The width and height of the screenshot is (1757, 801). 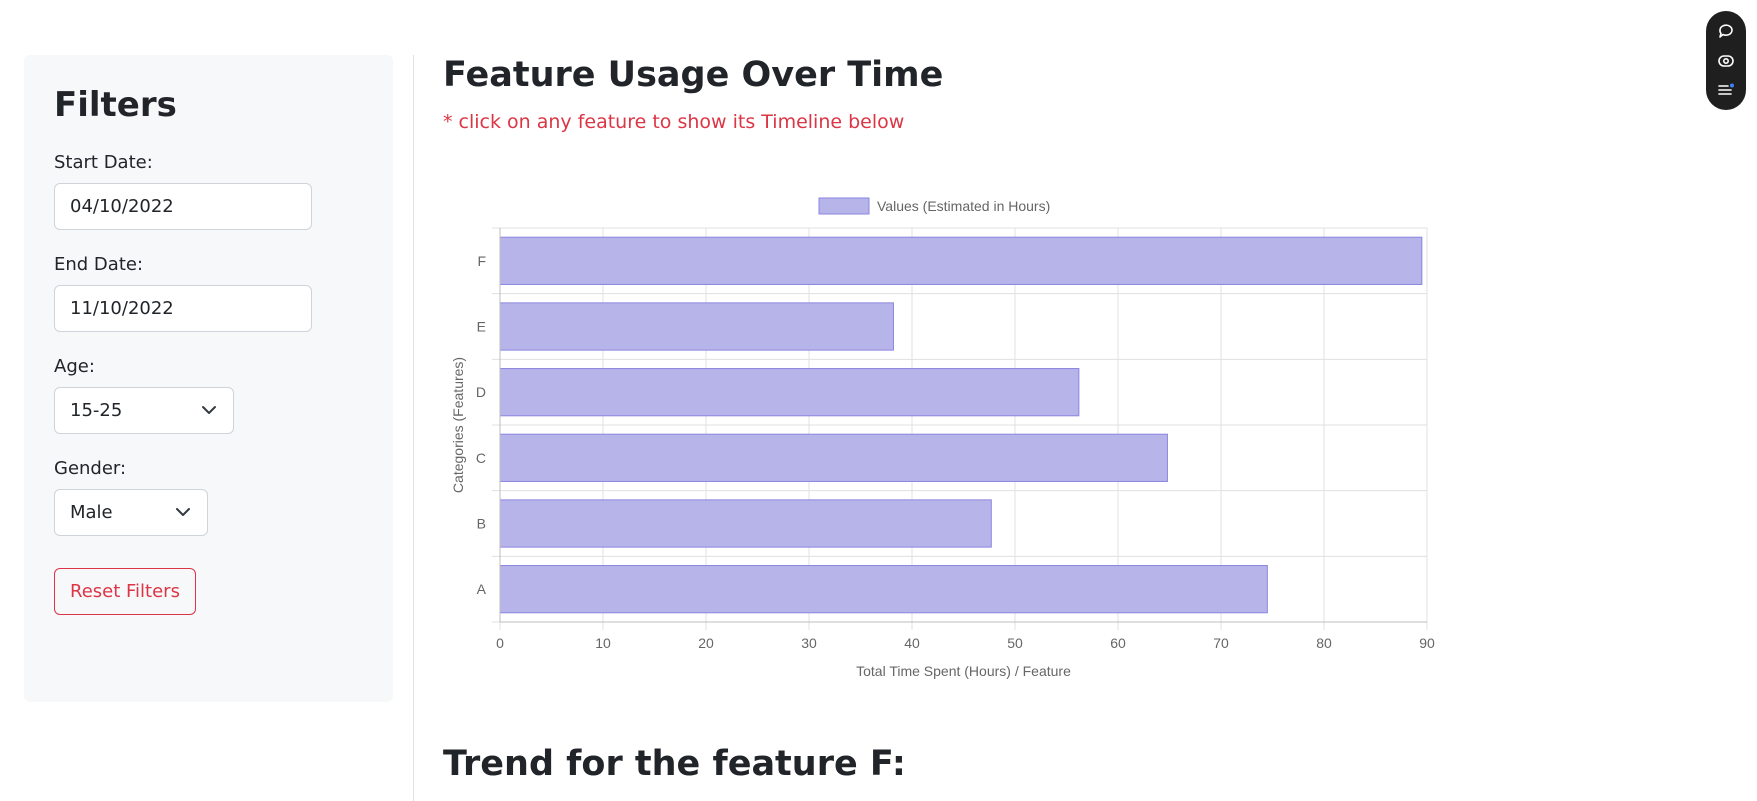 What do you see at coordinates (706, 643) in the screenshot?
I see `x-tick-label: 20` at bounding box center [706, 643].